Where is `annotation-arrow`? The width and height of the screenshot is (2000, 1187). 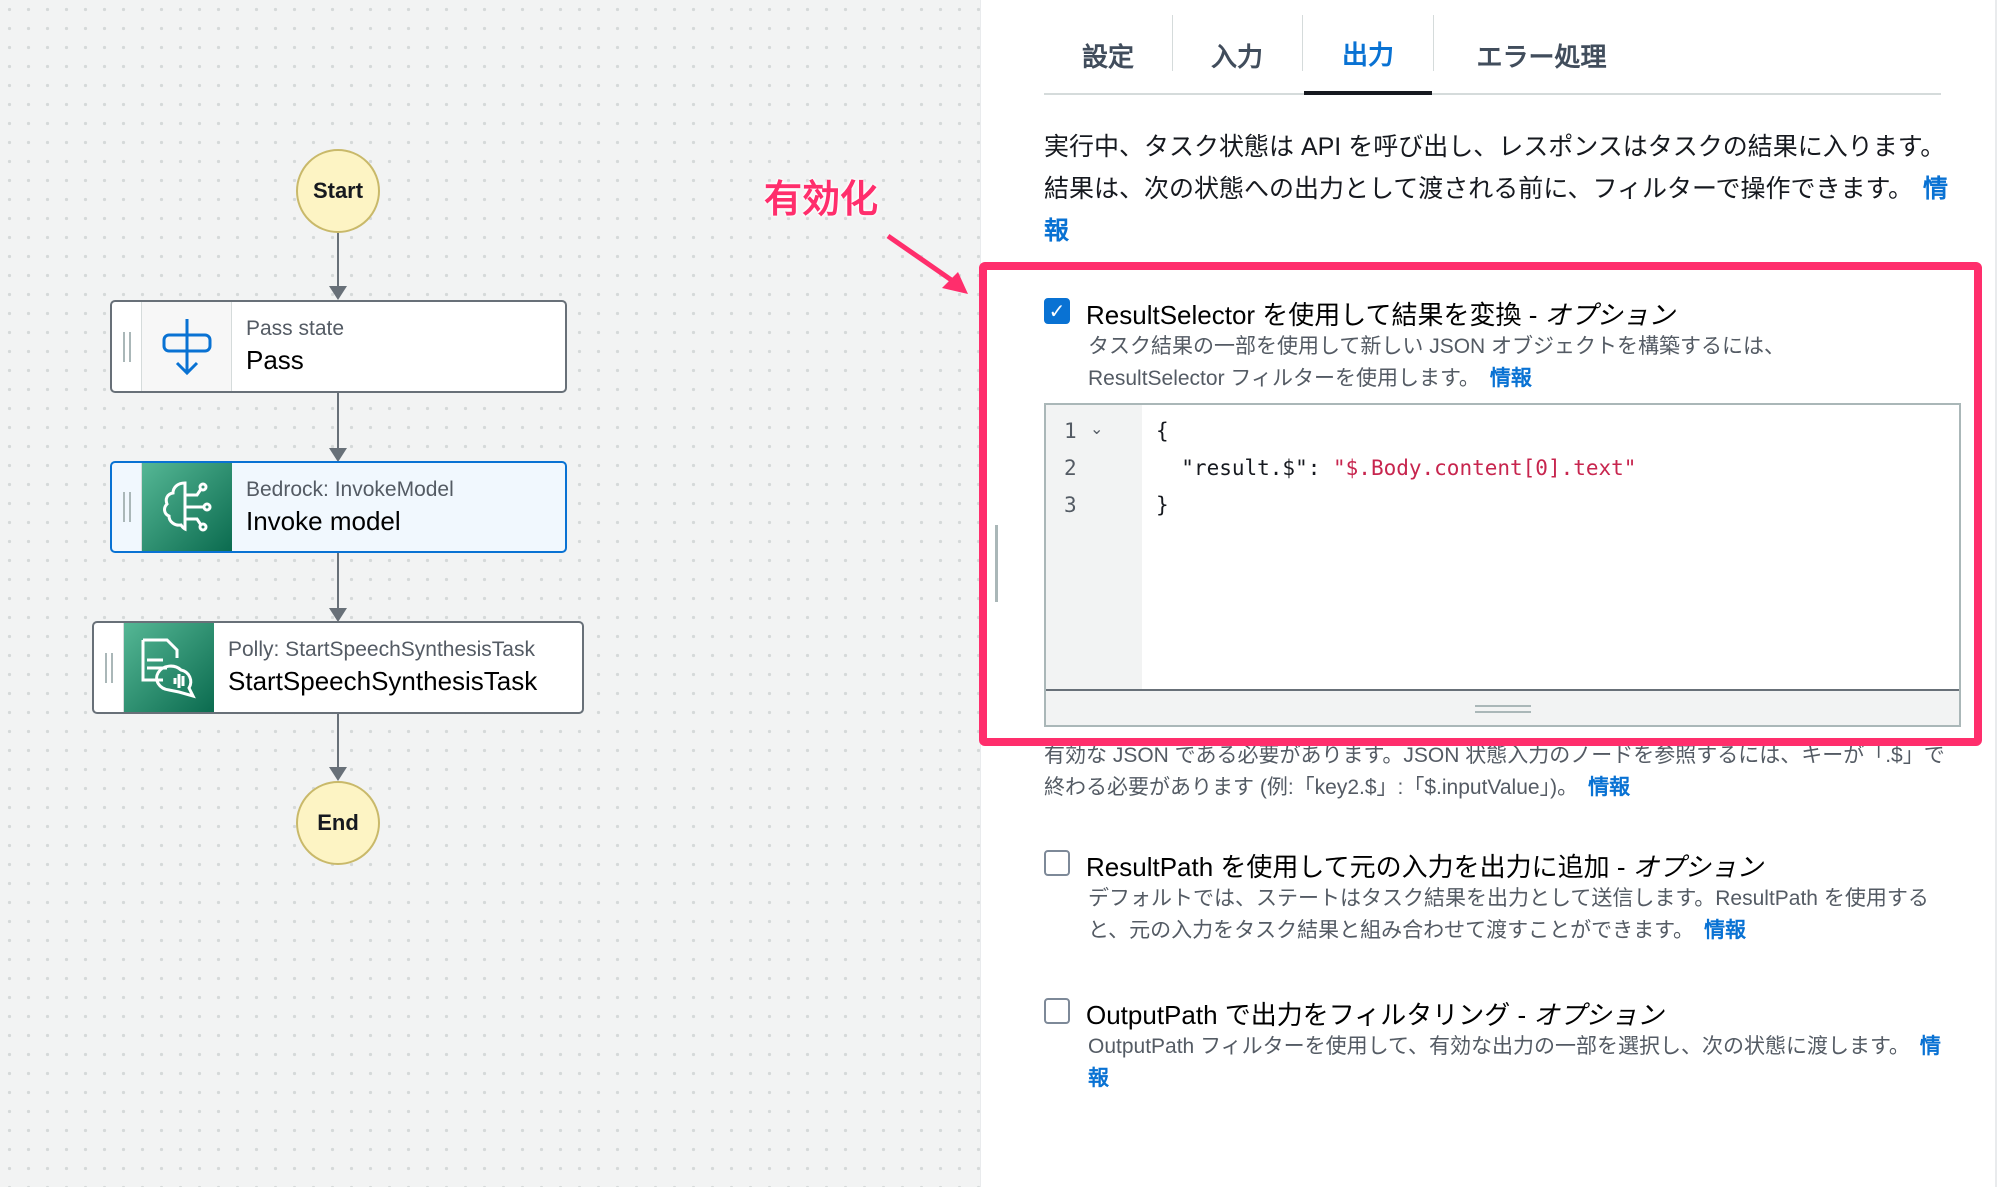 annotation-arrow is located at coordinates (927, 263).